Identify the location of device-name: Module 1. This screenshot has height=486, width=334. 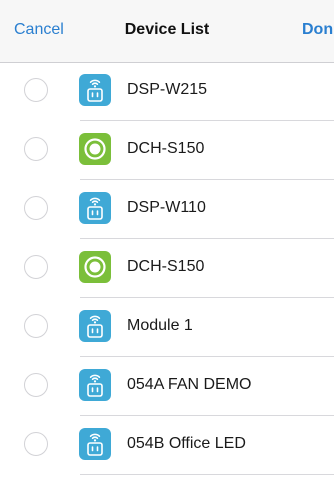
(160, 325).